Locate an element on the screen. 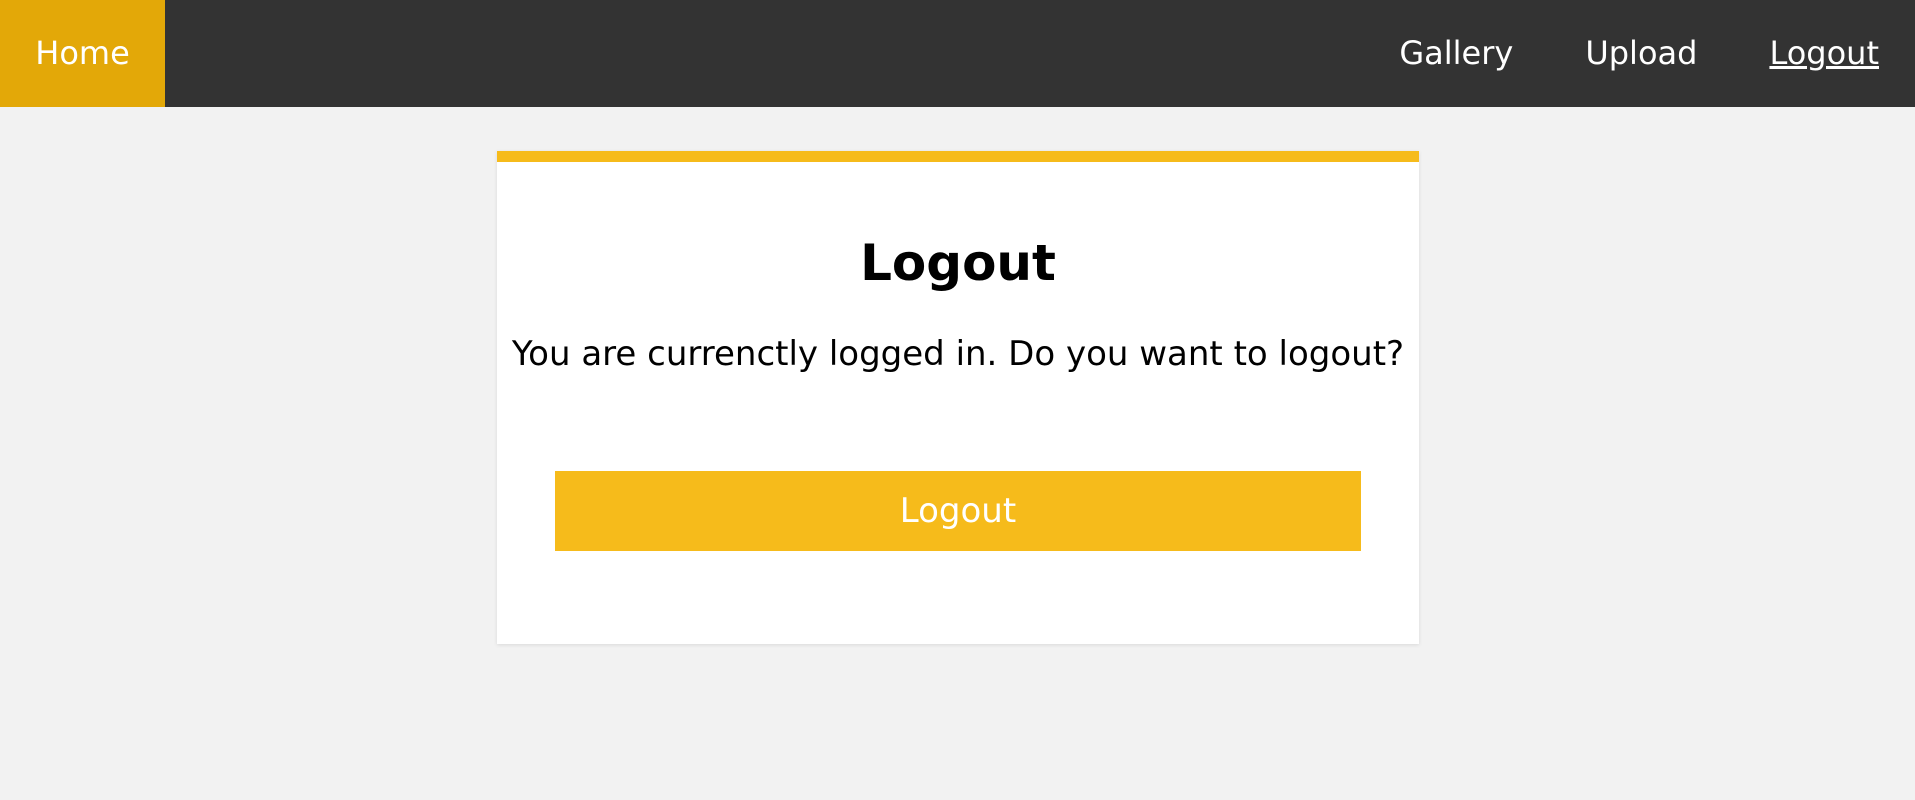 Image resolution: width=1915 pixels, height=800 pixels. nav-upload-link: Upload is located at coordinates (1641, 53).